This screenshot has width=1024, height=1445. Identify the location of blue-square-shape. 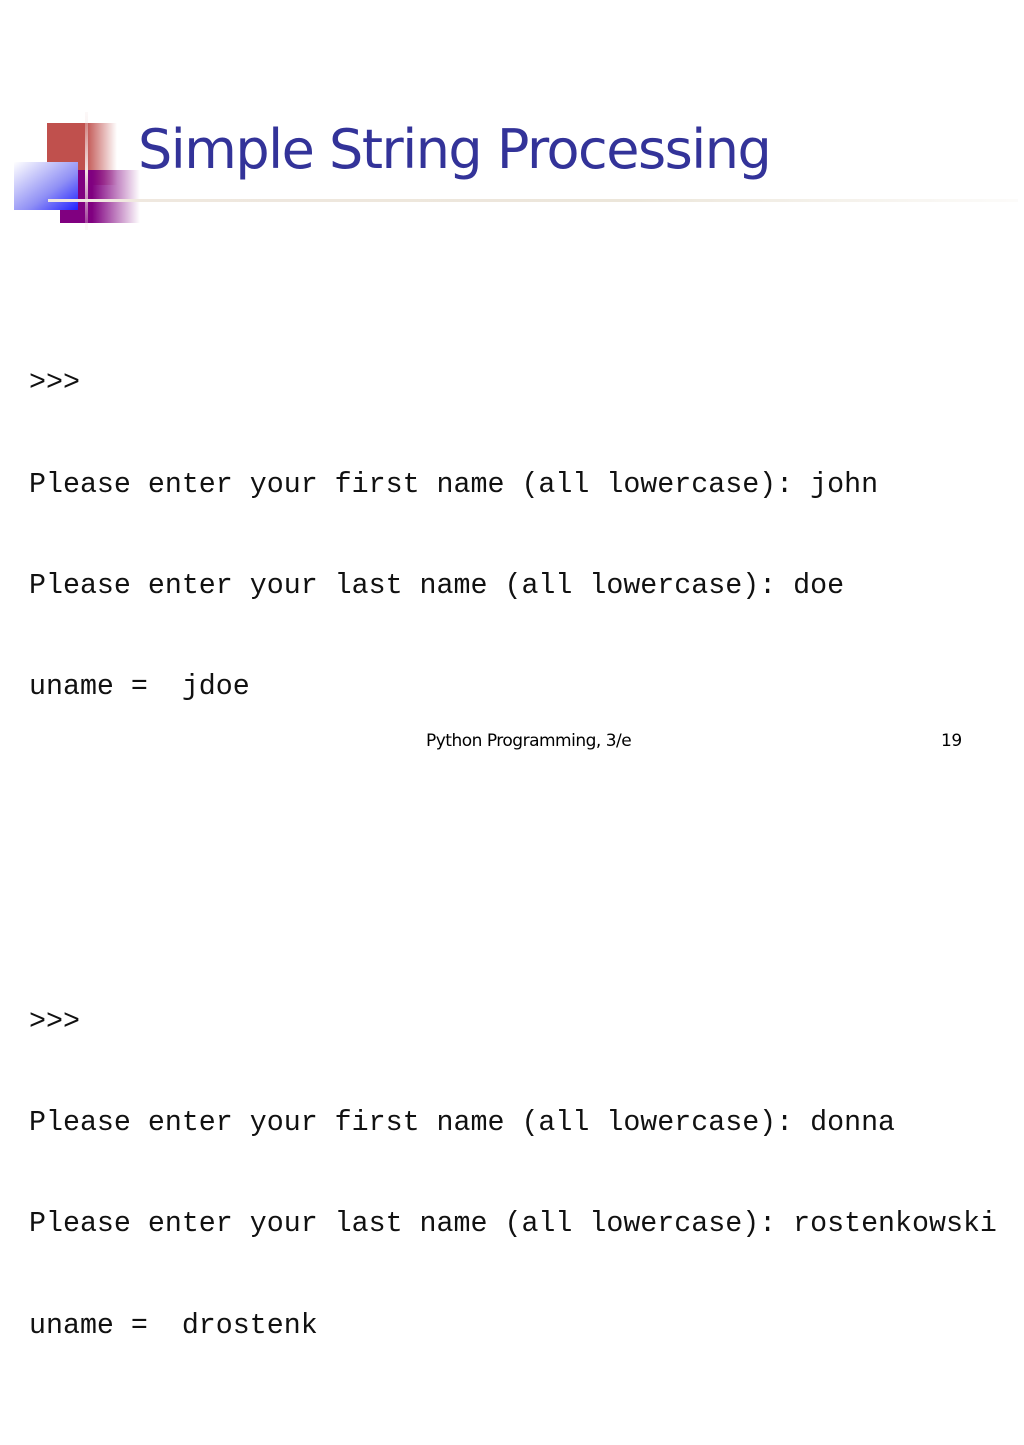
(46, 186).